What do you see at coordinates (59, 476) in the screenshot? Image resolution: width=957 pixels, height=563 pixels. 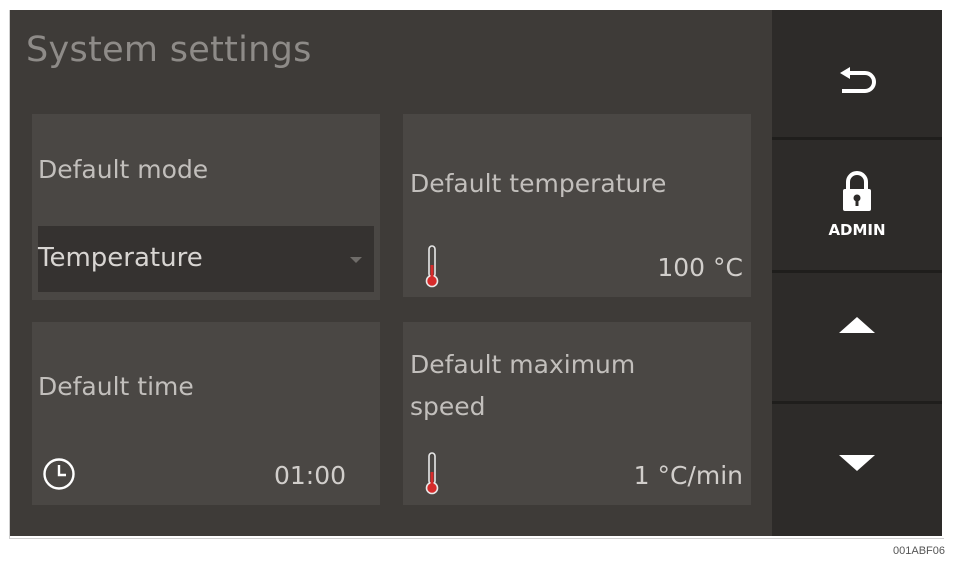 I see `clock-icon` at bounding box center [59, 476].